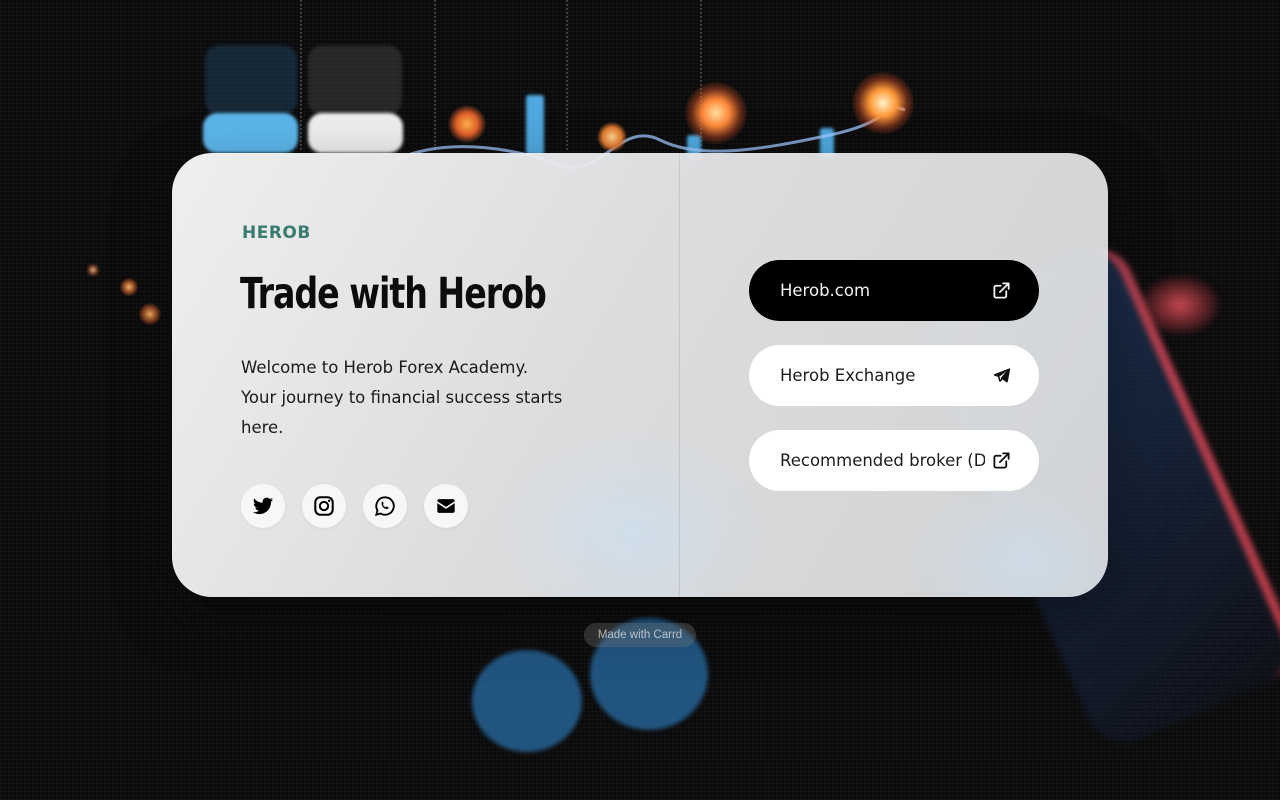  What do you see at coordinates (848, 375) in the screenshot?
I see `herob-exchange-label: Herob Exchange` at bounding box center [848, 375].